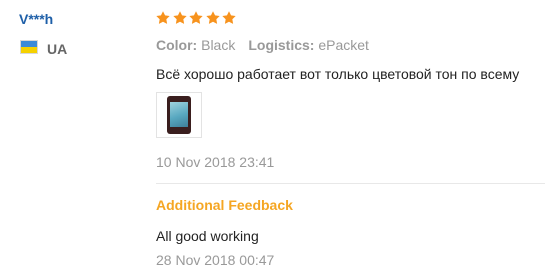 This screenshot has width=545, height=279. What do you see at coordinates (343, 45) in the screenshot?
I see `logistics-value: ePacket` at bounding box center [343, 45].